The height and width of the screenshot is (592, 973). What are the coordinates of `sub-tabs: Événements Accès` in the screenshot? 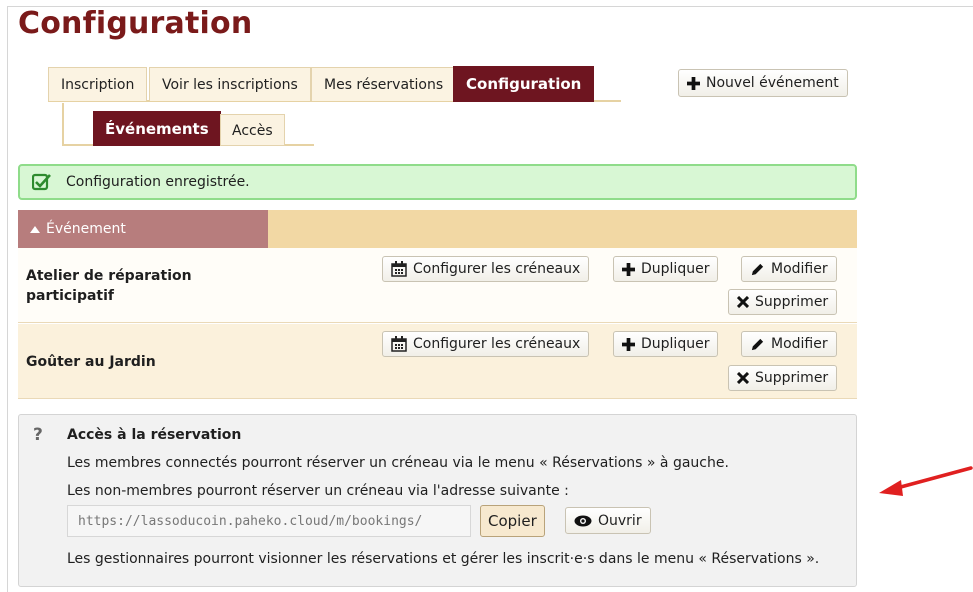 It's located at (188, 124).